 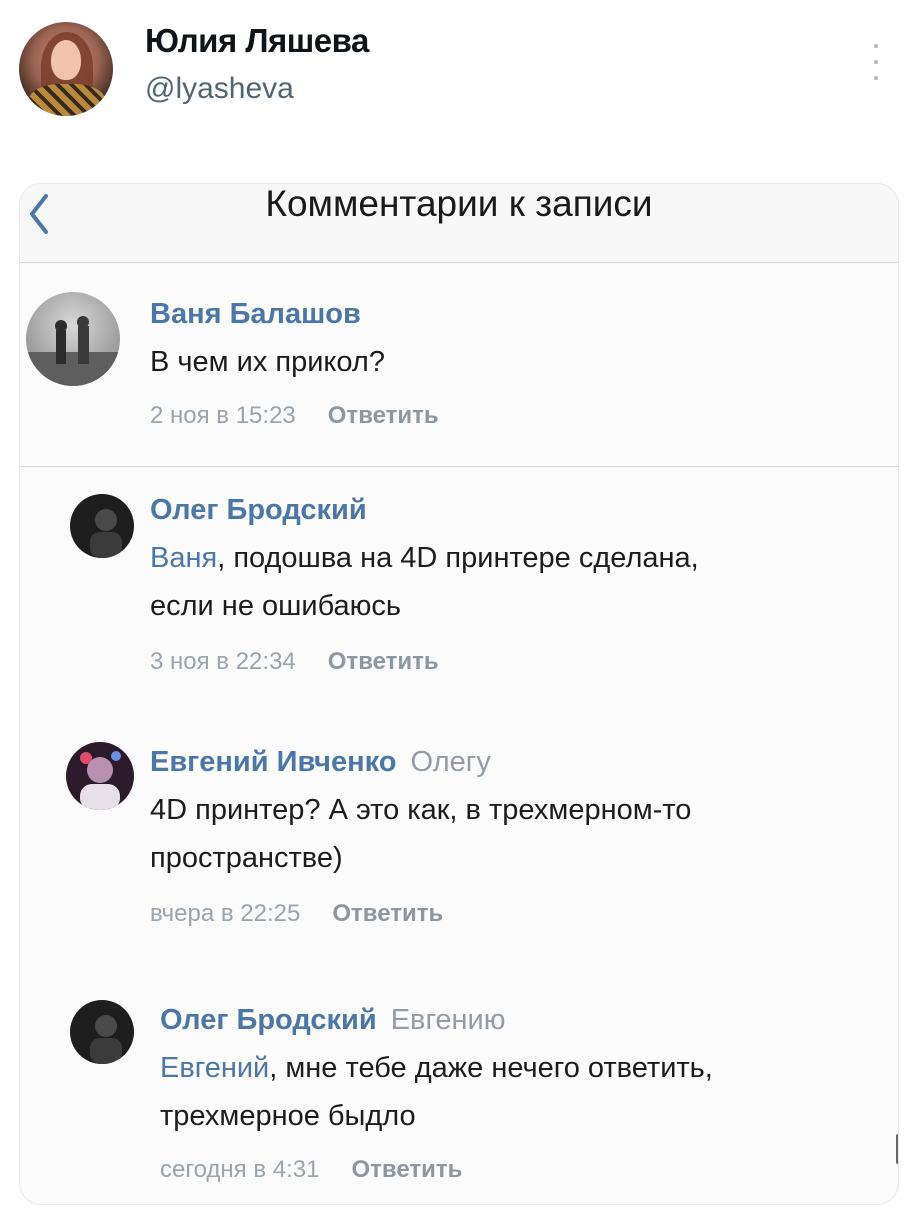 I want to click on nav-bar: Комментарии к записи, so click(x=459, y=223).